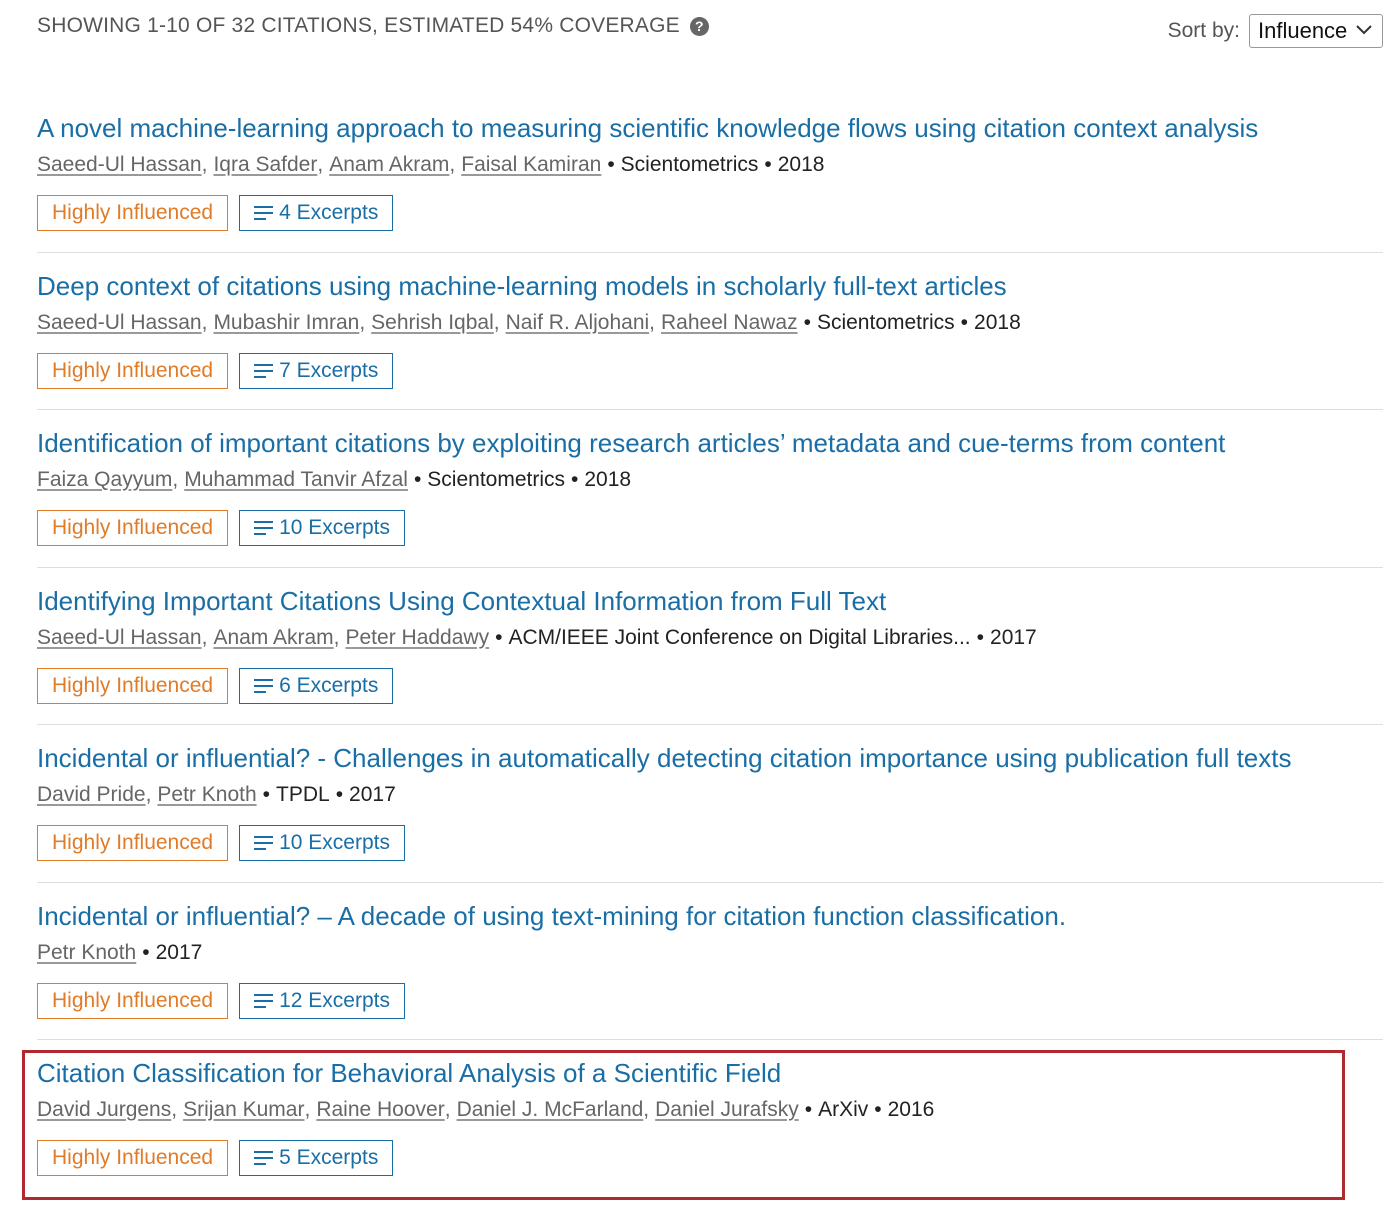 The image size is (1400, 1213). I want to click on excerpts-button: 5 Excerpts, so click(316, 1158).